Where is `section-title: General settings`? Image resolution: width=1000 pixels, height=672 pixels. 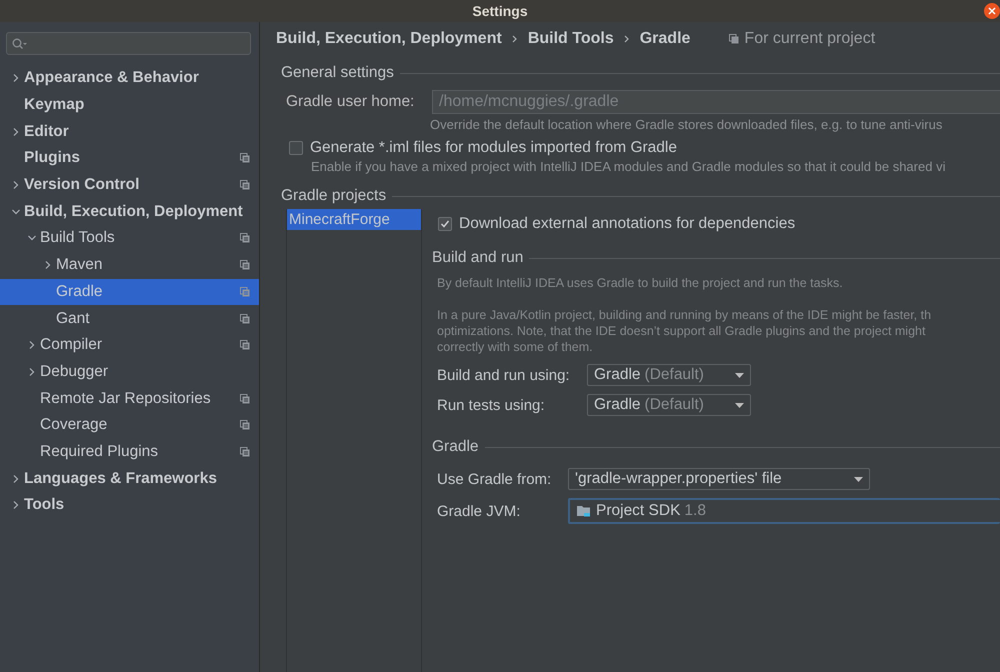 section-title: General settings is located at coordinates (337, 73).